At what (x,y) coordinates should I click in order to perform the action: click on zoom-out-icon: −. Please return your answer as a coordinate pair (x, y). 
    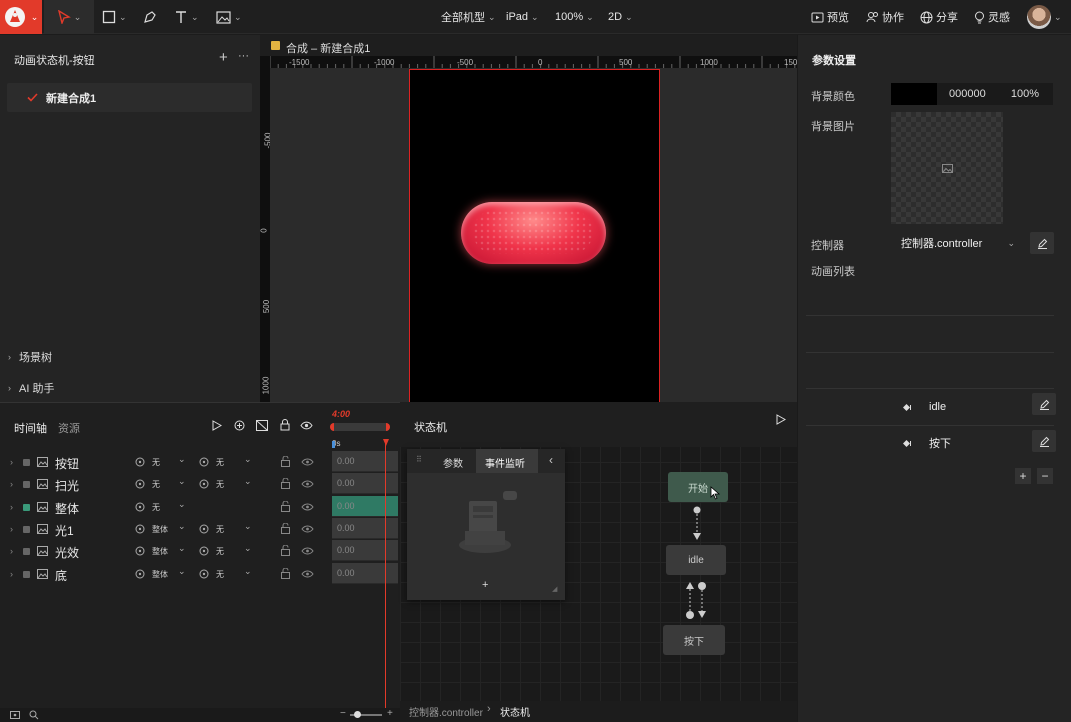
    Looking at the image, I should click on (343, 713).